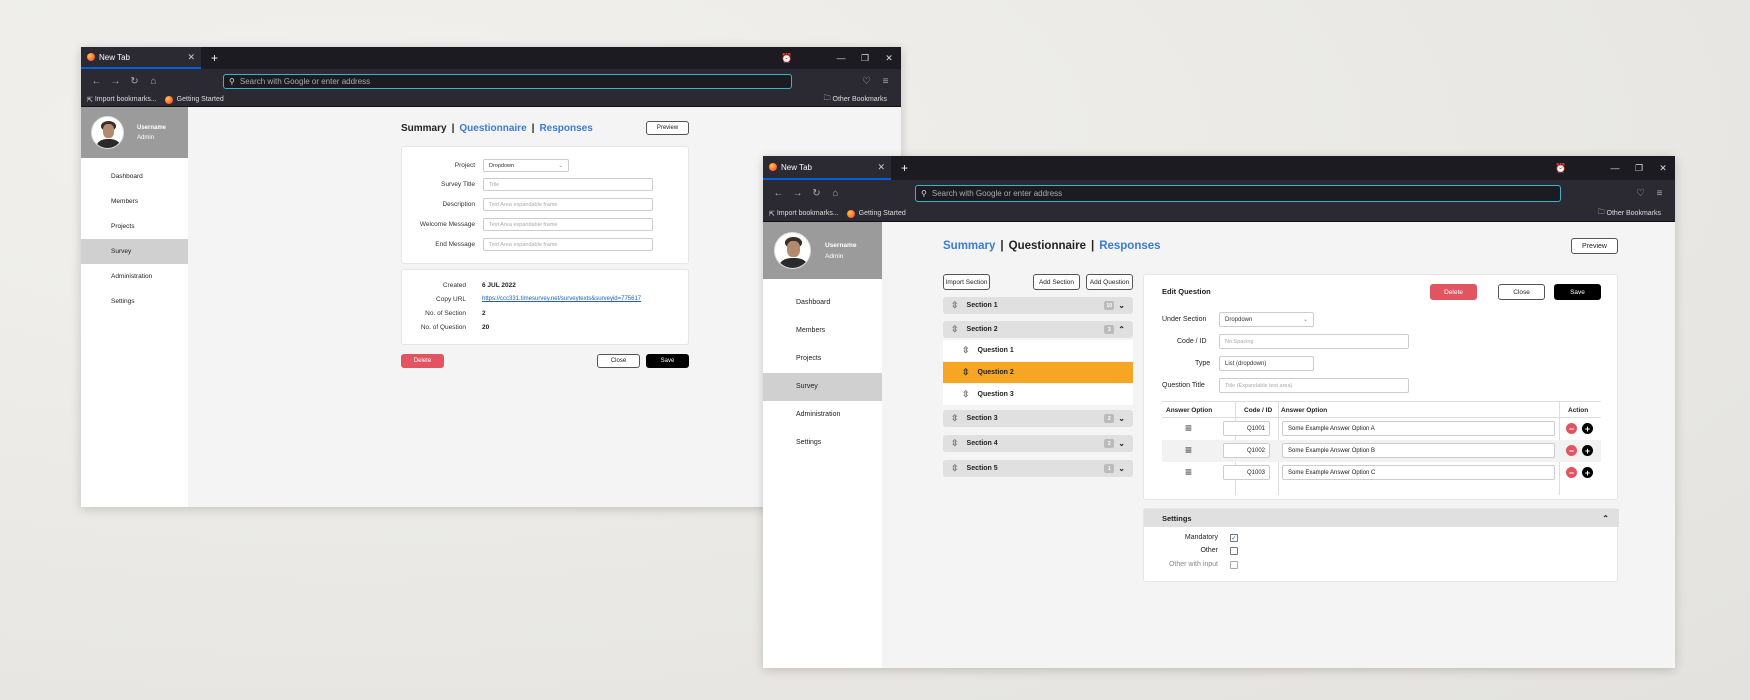 The width and height of the screenshot is (1750, 700). What do you see at coordinates (1418, 472) in the screenshot?
I see `answer-option-cell: Some Example Answer Option C` at bounding box center [1418, 472].